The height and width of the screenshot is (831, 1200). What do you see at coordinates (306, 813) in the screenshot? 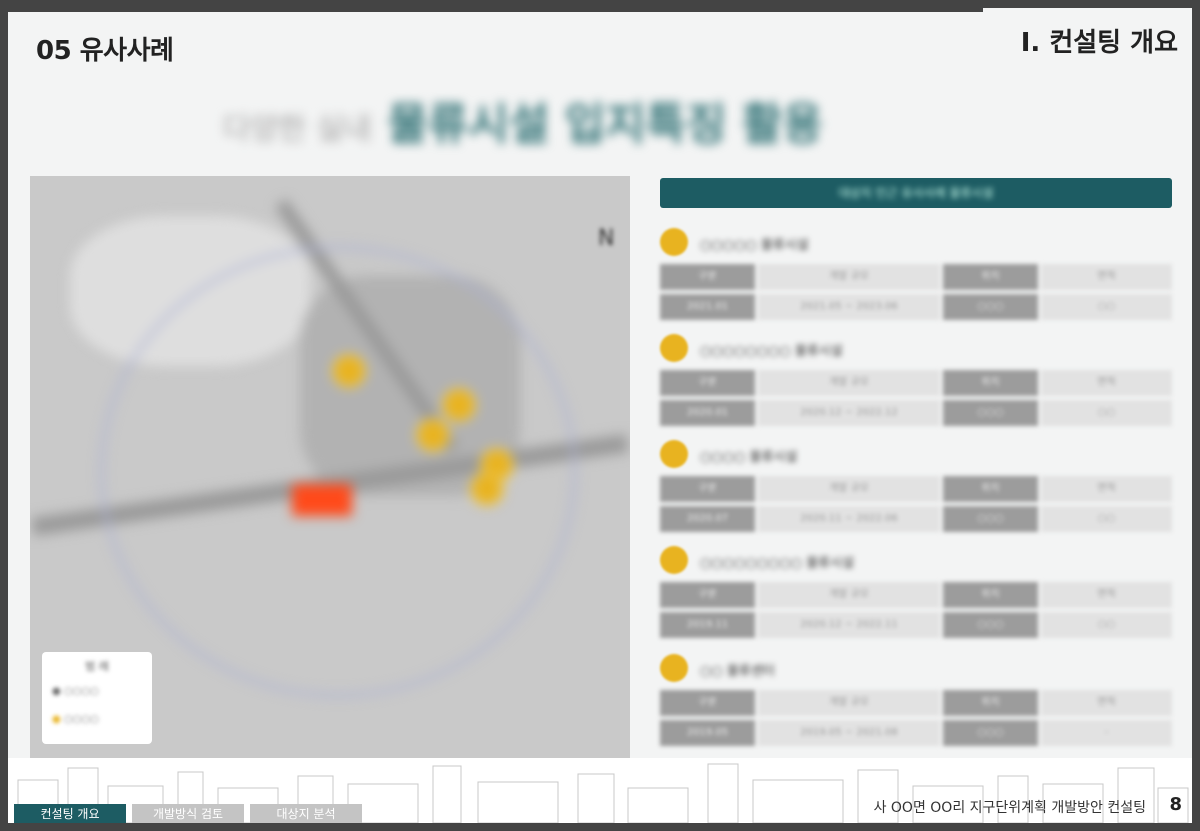
I see `tab-site-analysis: 대상지 분석` at bounding box center [306, 813].